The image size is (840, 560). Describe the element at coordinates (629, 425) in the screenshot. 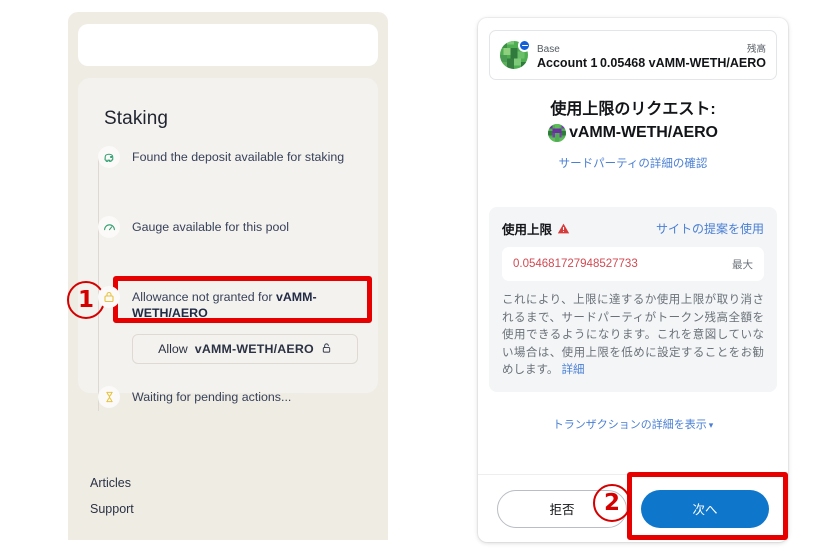

I see `transaction-details-toggle-label: トランザクションの詳細を表示` at that location.